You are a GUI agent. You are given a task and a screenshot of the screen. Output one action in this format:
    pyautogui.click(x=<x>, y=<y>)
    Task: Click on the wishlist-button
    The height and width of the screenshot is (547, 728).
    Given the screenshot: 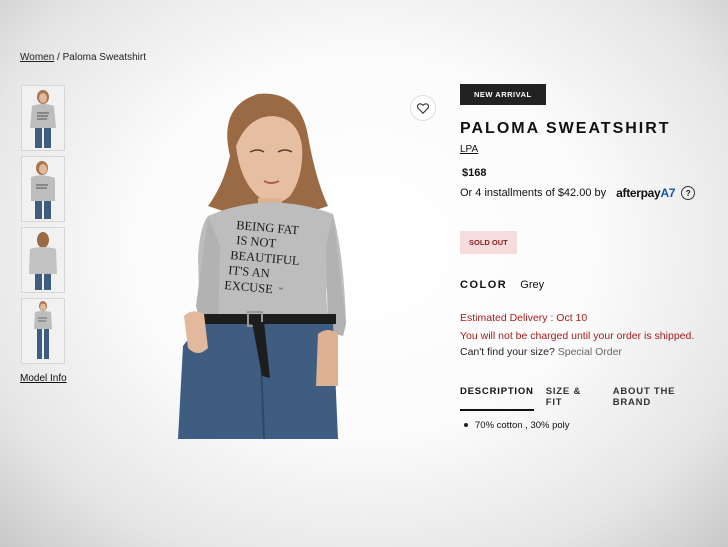 What is the action you would take?
    pyautogui.click(x=423, y=108)
    